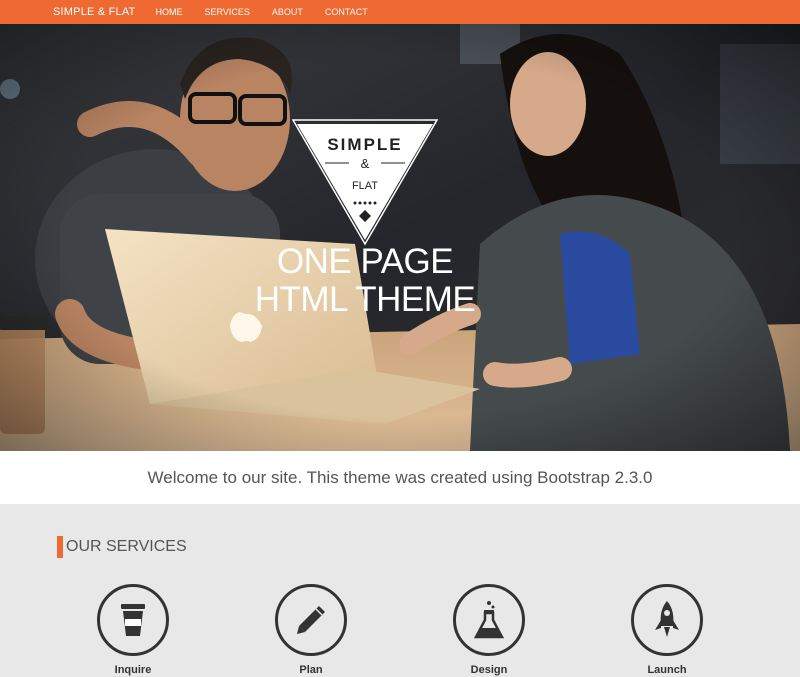 This screenshot has width=800, height=677. What do you see at coordinates (365, 299) in the screenshot?
I see `hero-title-line2: HTML THEME` at bounding box center [365, 299].